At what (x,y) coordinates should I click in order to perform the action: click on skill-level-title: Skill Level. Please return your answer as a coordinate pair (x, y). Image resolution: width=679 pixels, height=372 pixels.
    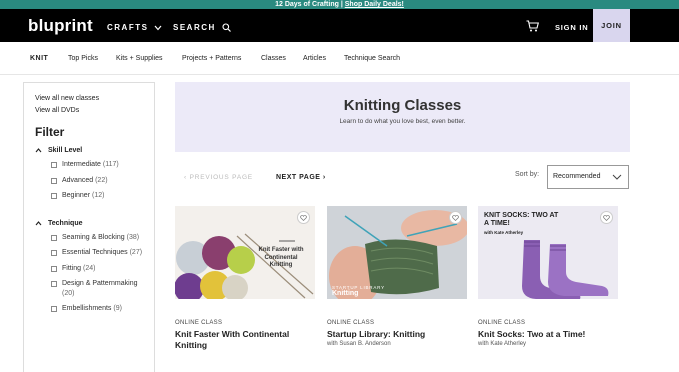
    Looking at the image, I should click on (65, 150).